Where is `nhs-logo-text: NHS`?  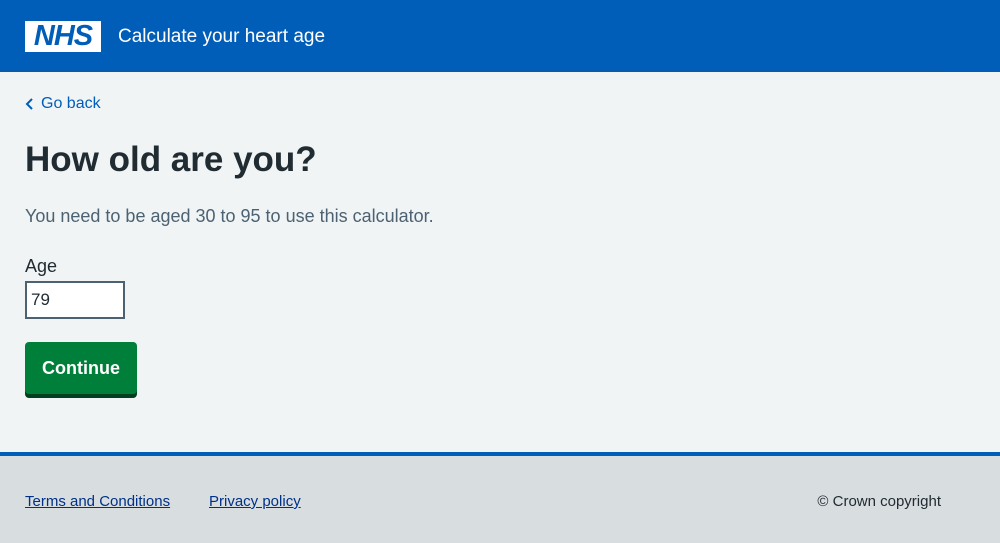 nhs-logo-text: NHS is located at coordinates (63, 36).